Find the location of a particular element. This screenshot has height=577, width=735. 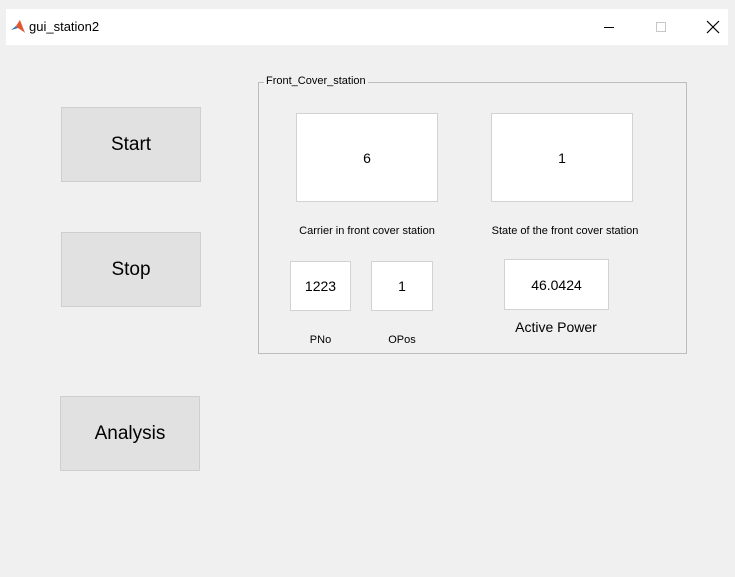

matlab-logo-icon is located at coordinates (18, 27).